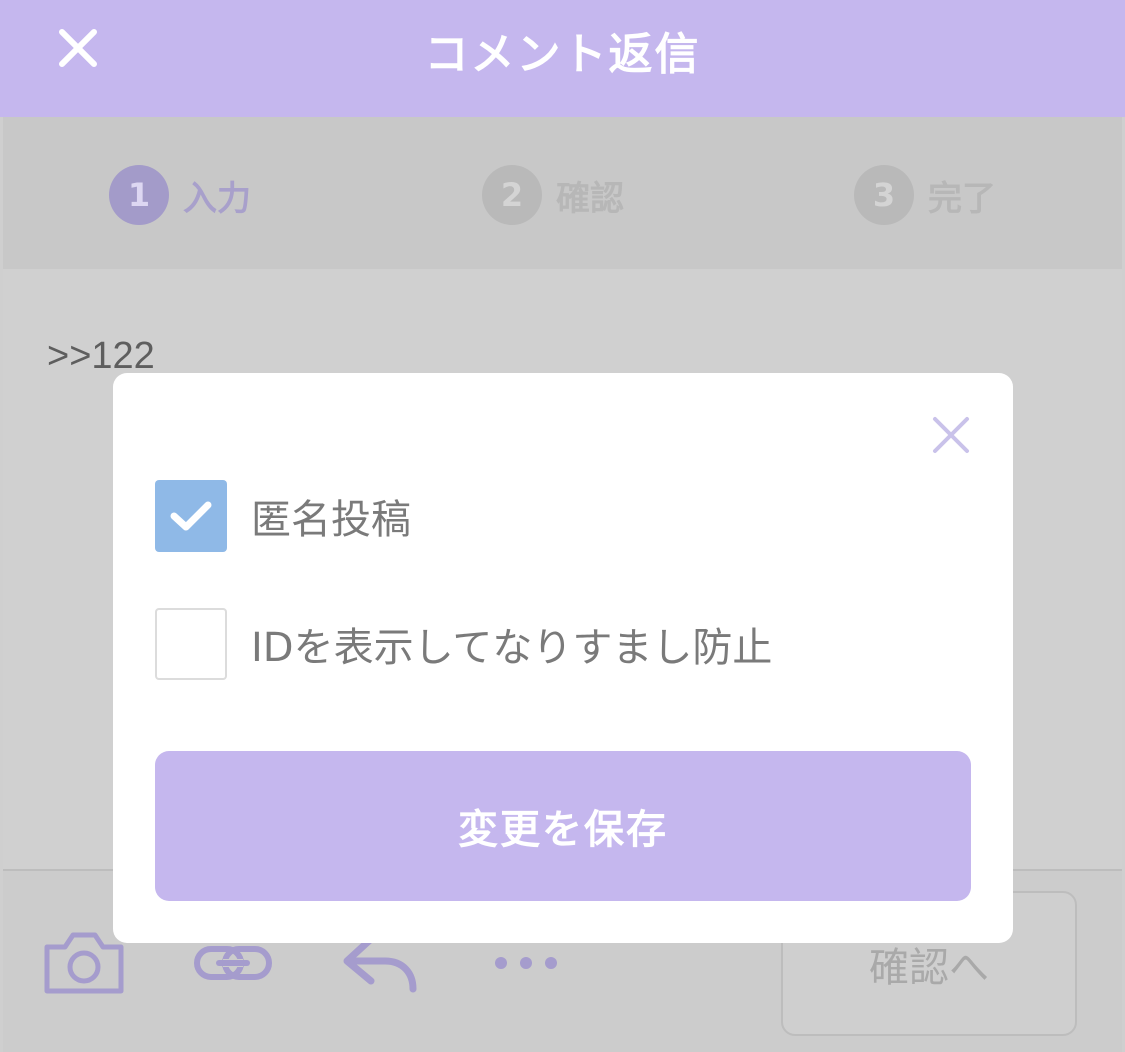 This screenshot has width=1125, height=1052. What do you see at coordinates (84, 964) in the screenshot?
I see `camera-icon` at bounding box center [84, 964].